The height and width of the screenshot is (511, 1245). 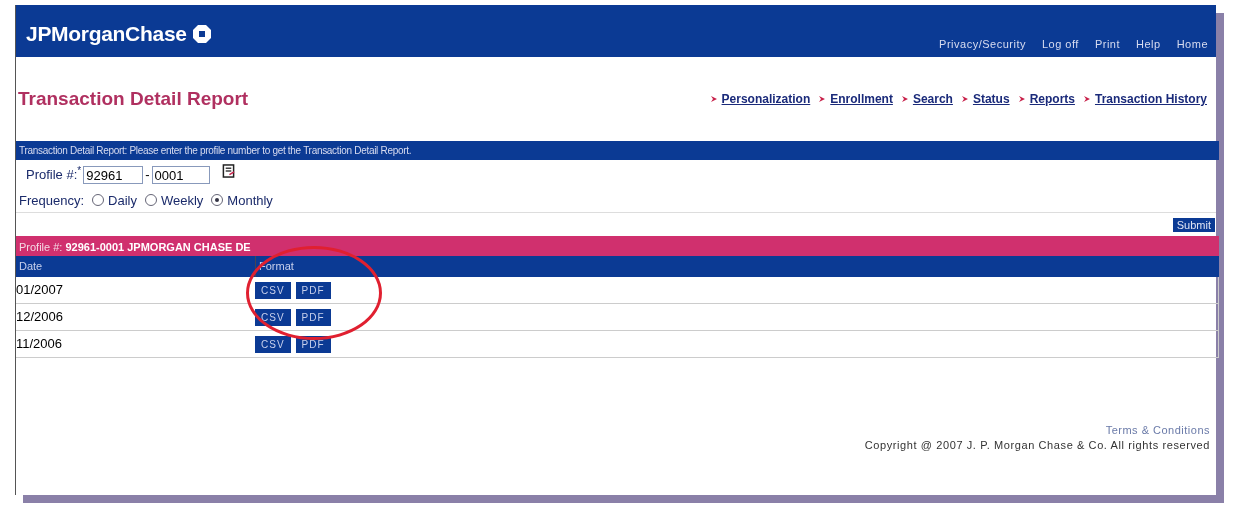 What do you see at coordinates (52, 200) in the screenshot?
I see `field-label: Frequency:` at bounding box center [52, 200].